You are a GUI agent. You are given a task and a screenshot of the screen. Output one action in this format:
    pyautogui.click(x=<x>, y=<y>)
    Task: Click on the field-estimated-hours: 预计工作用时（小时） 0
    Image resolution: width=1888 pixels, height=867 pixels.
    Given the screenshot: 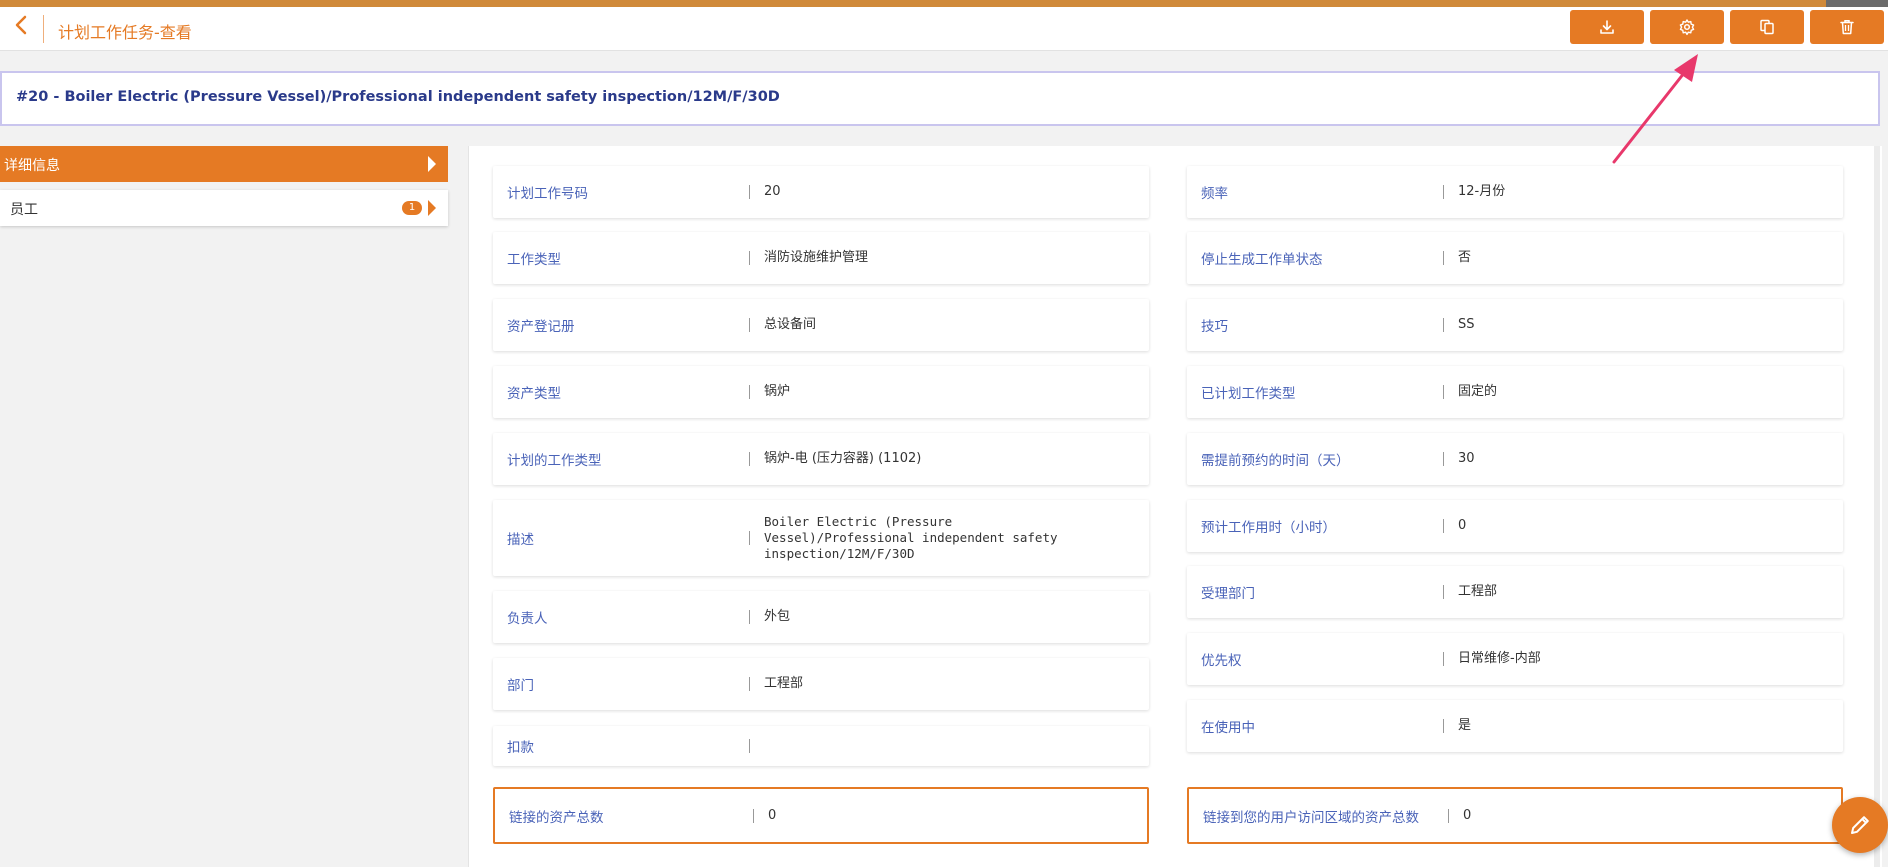 What is the action you would take?
    pyautogui.click(x=1515, y=526)
    